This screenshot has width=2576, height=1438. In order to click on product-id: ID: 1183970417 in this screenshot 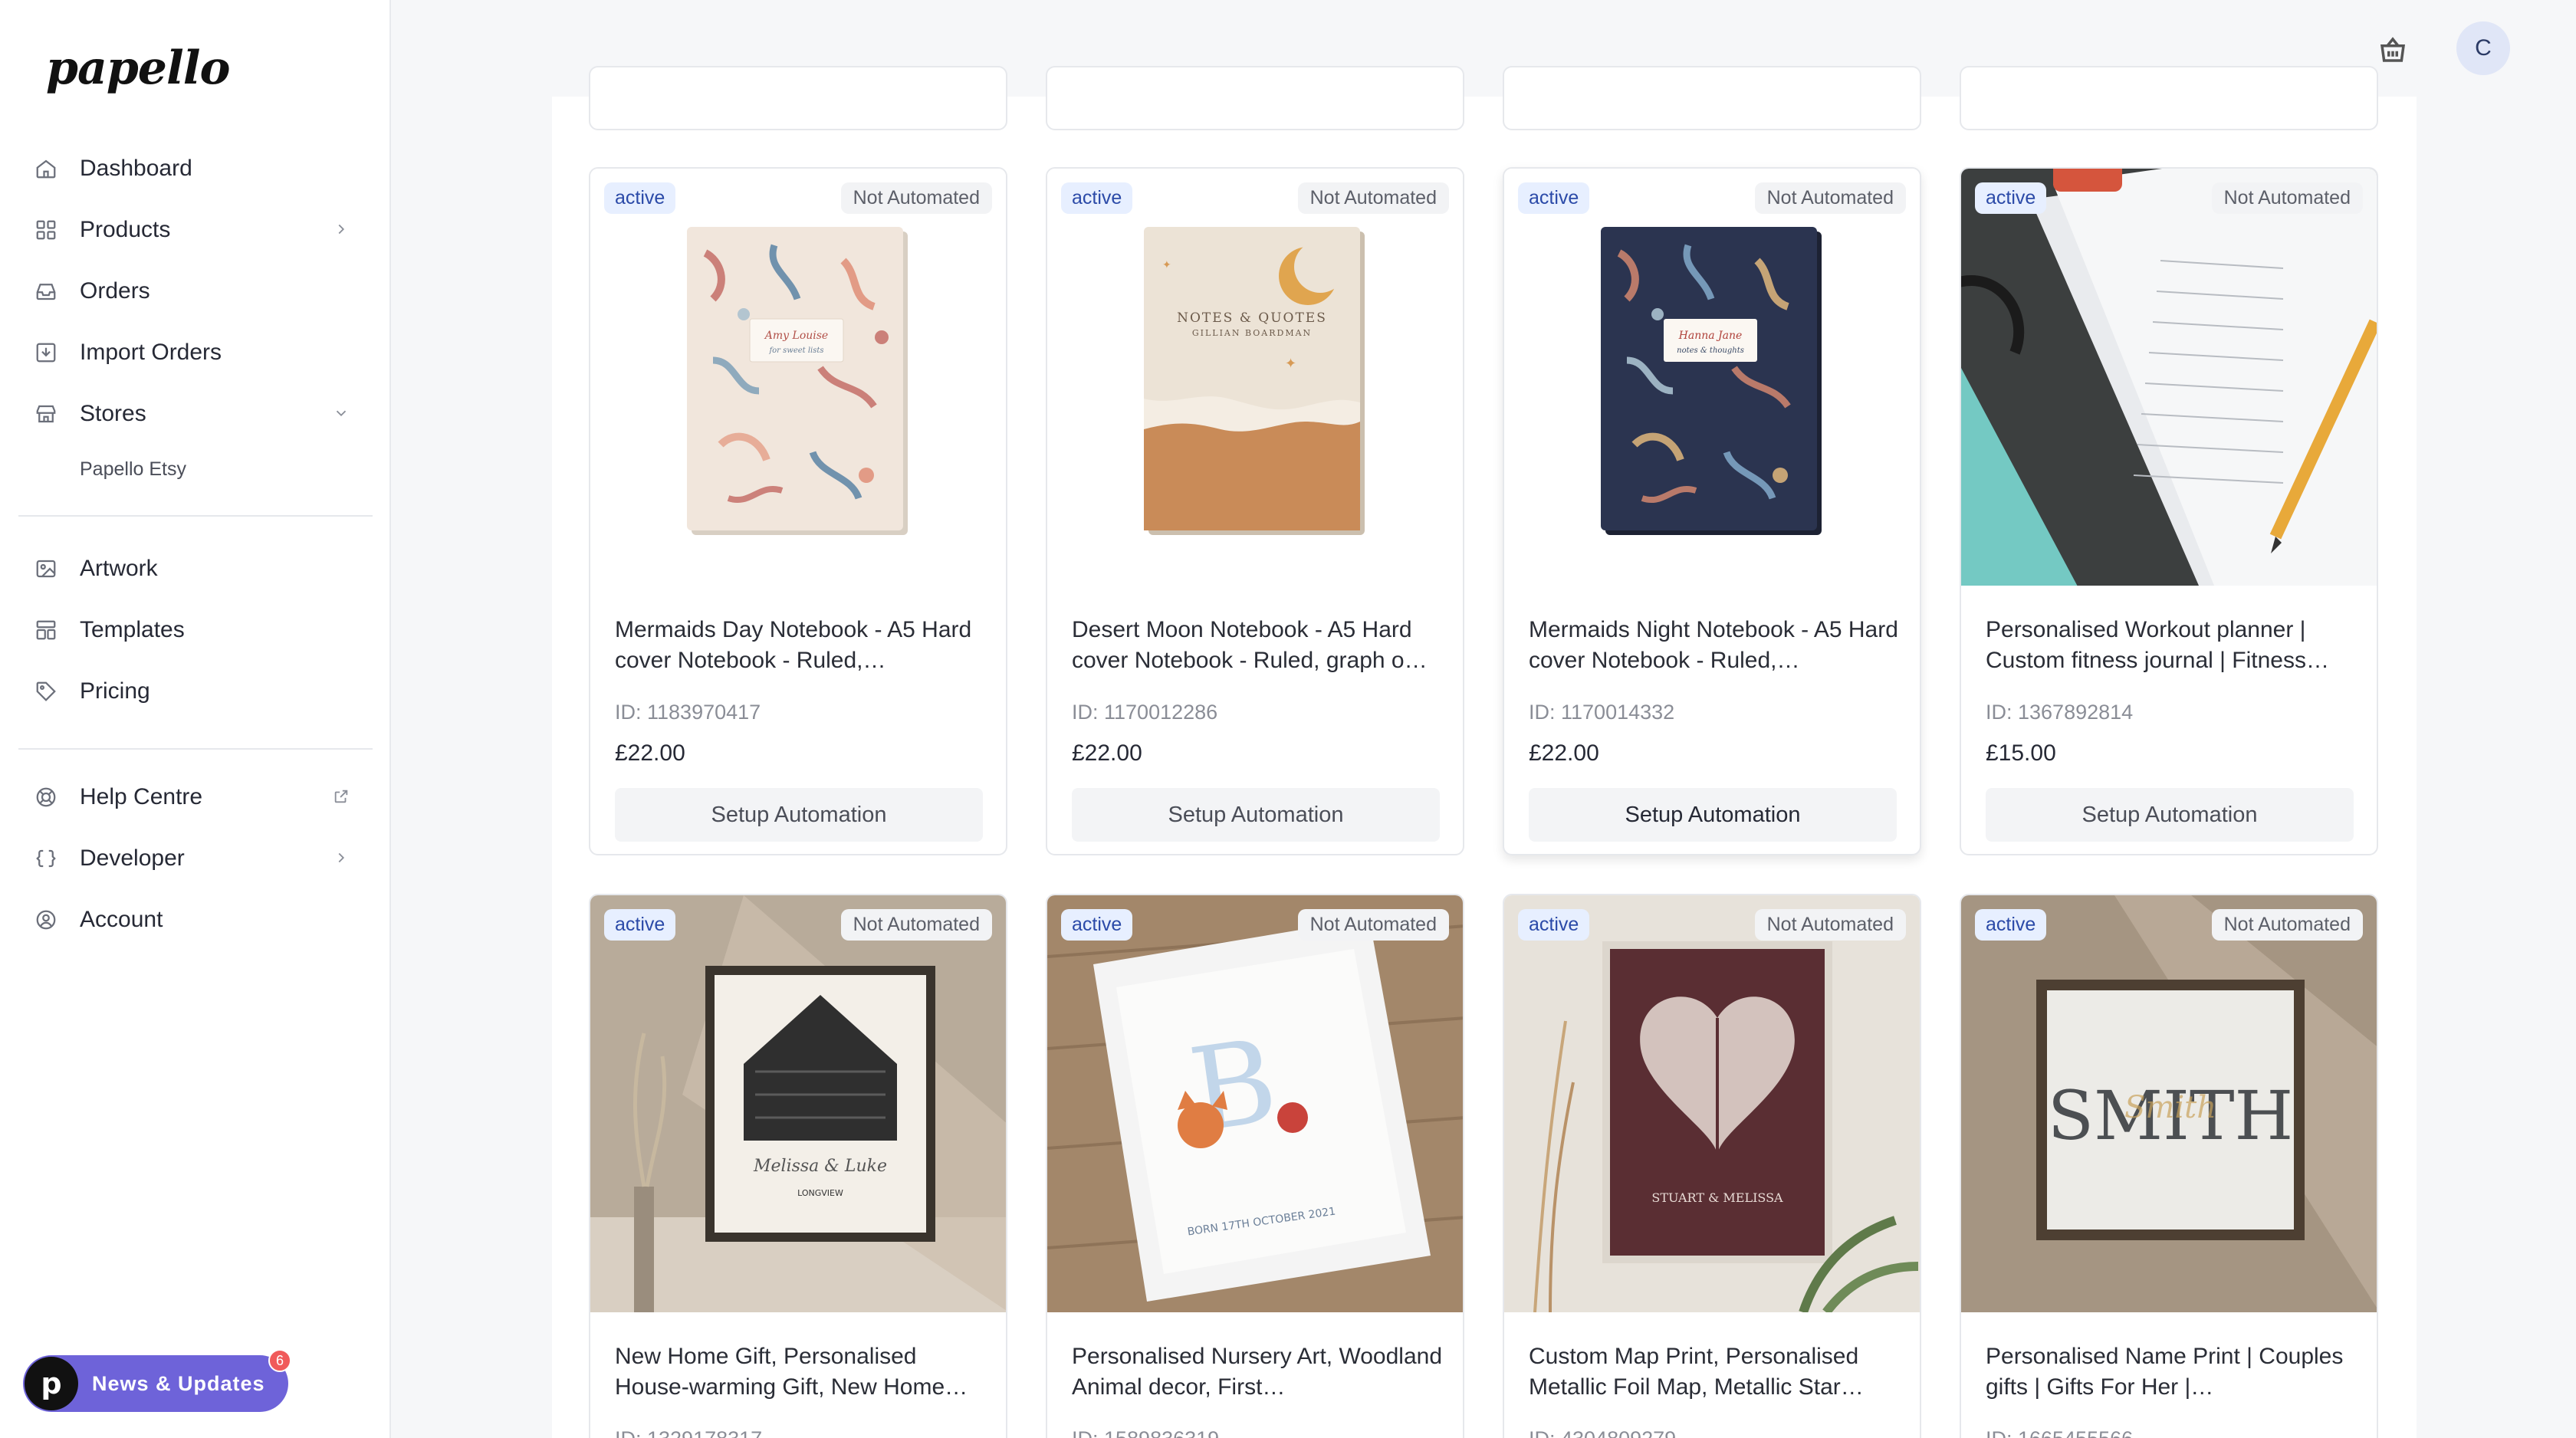, I will do `click(688, 712)`.